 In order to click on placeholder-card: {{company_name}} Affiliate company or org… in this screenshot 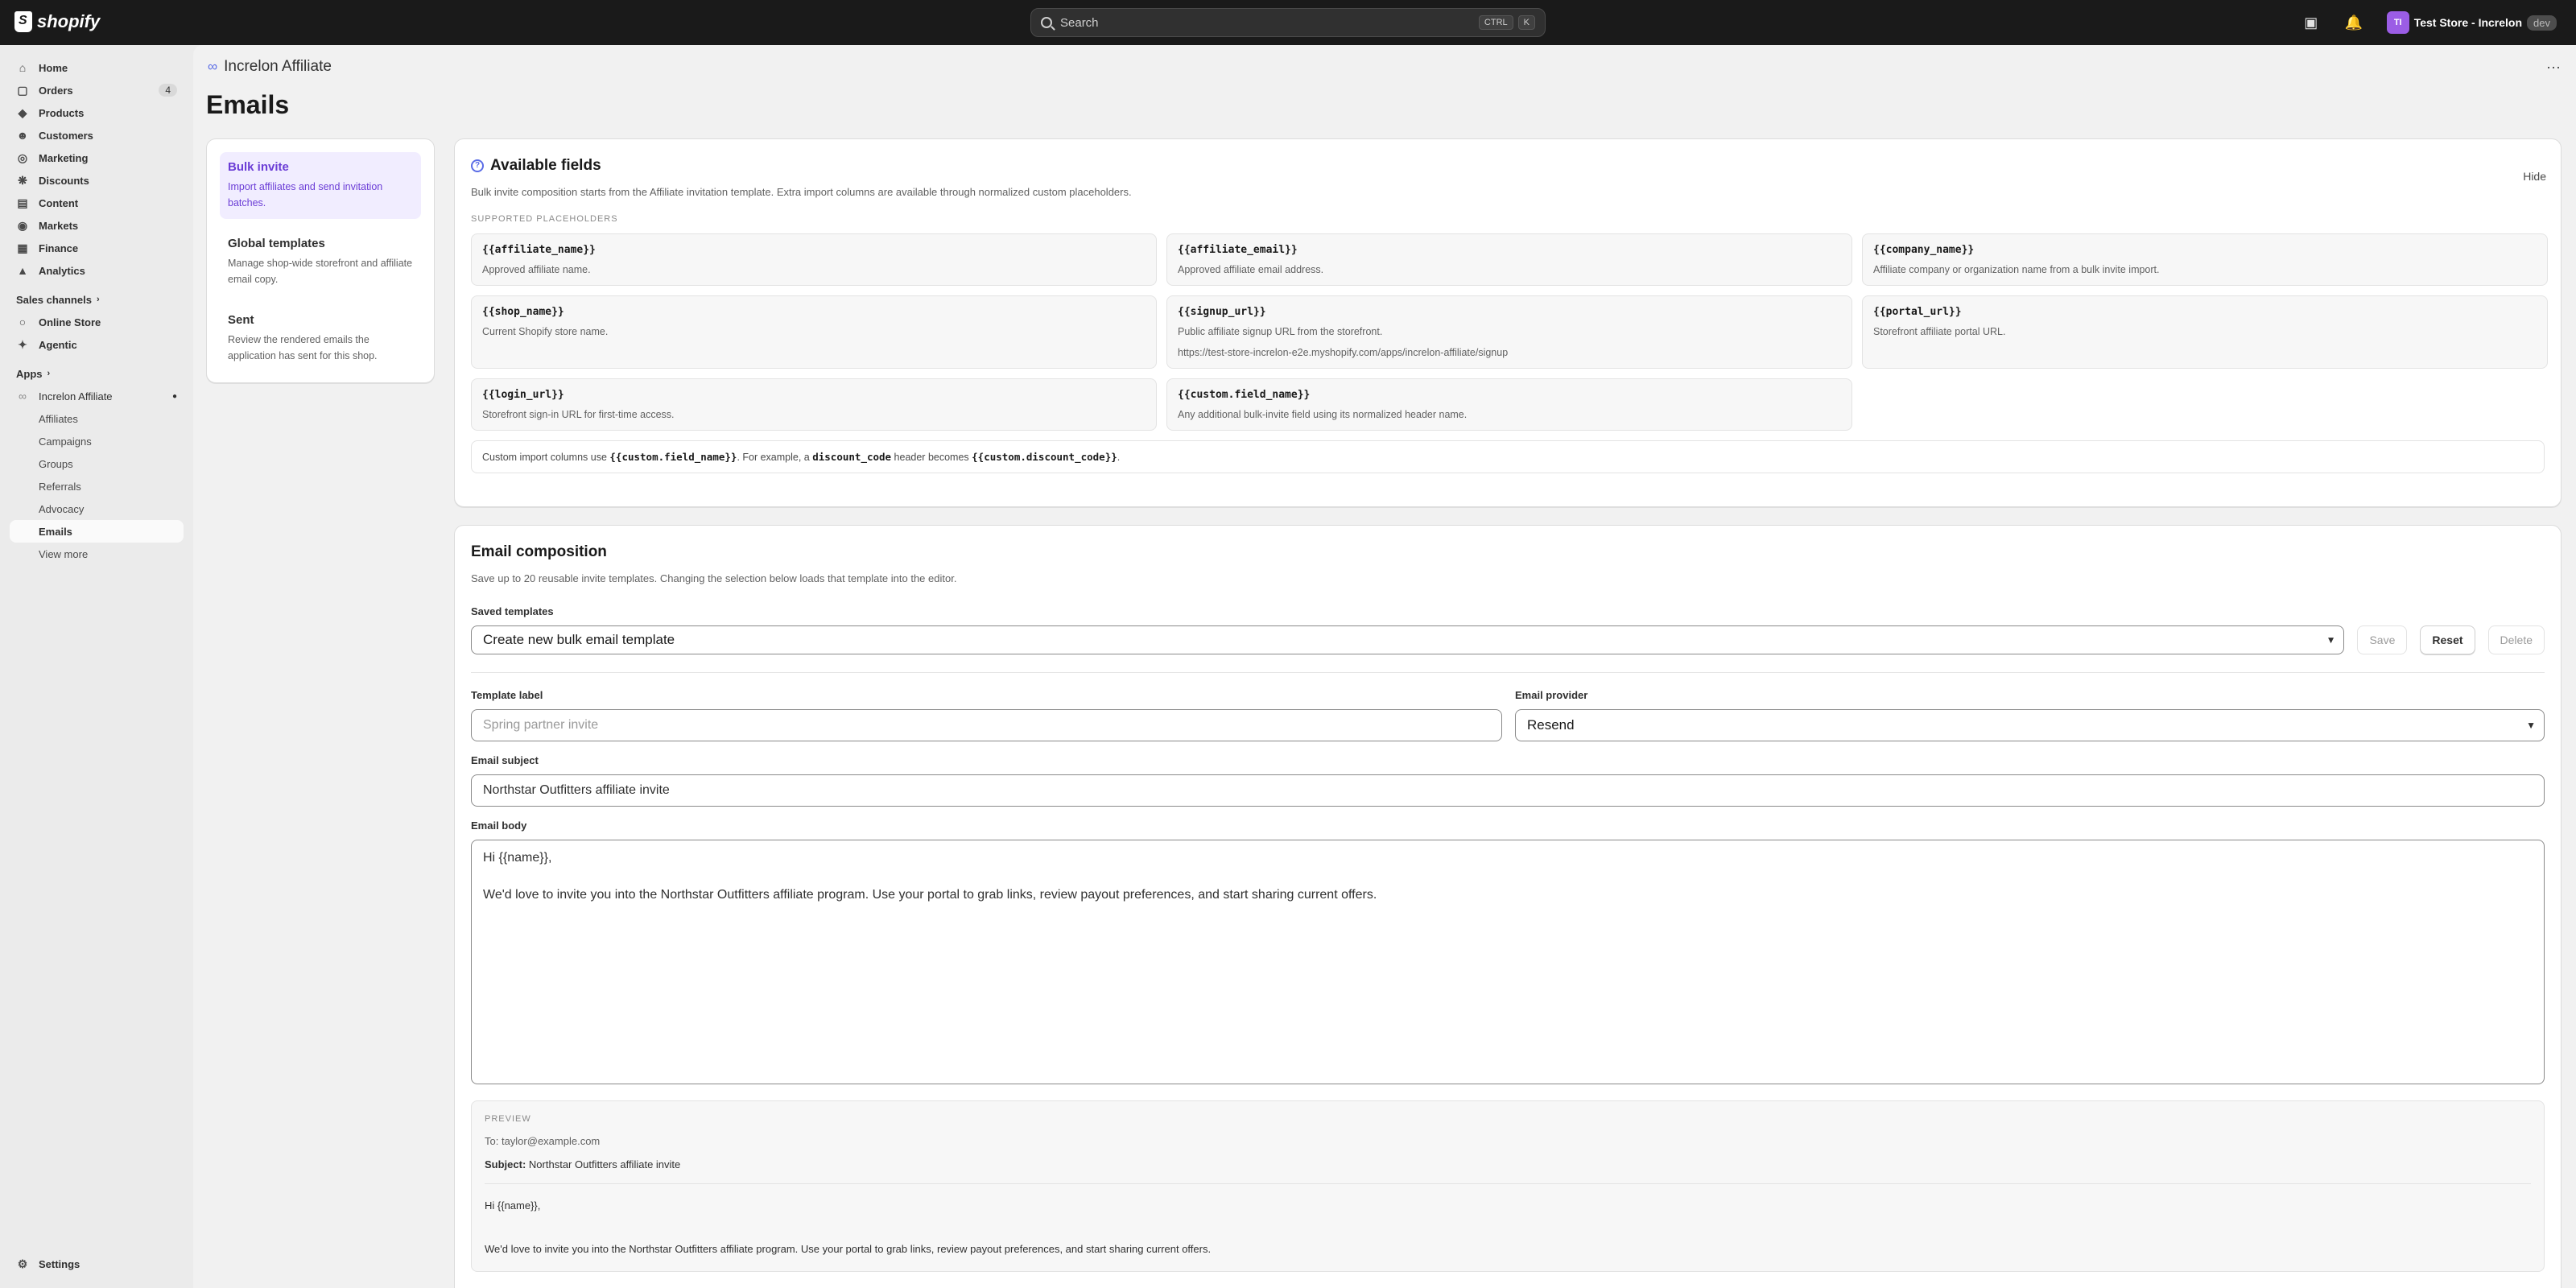, I will do `click(2205, 259)`.